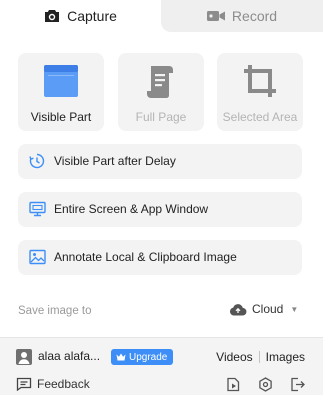  What do you see at coordinates (55, 311) in the screenshot?
I see `save-image-to-label: Save image to` at bounding box center [55, 311].